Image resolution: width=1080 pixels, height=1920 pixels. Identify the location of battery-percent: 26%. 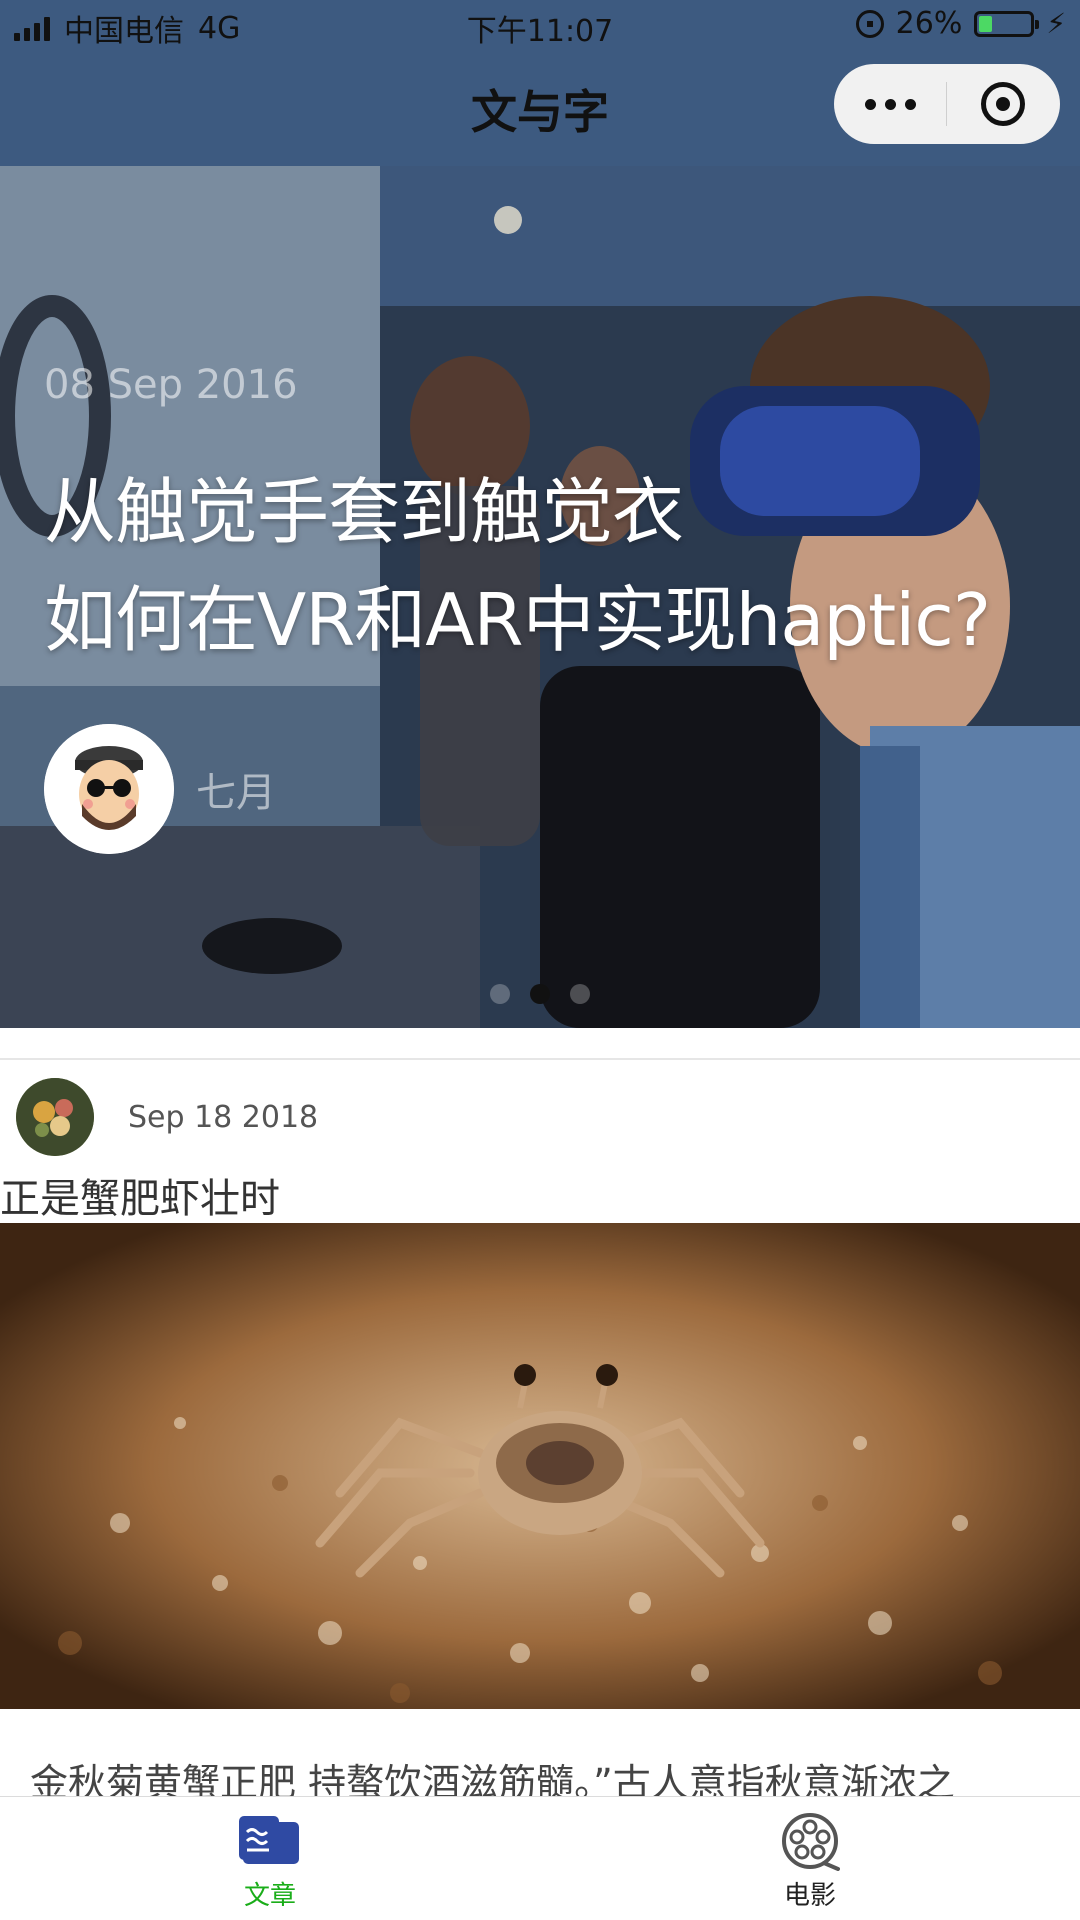
(929, 23).